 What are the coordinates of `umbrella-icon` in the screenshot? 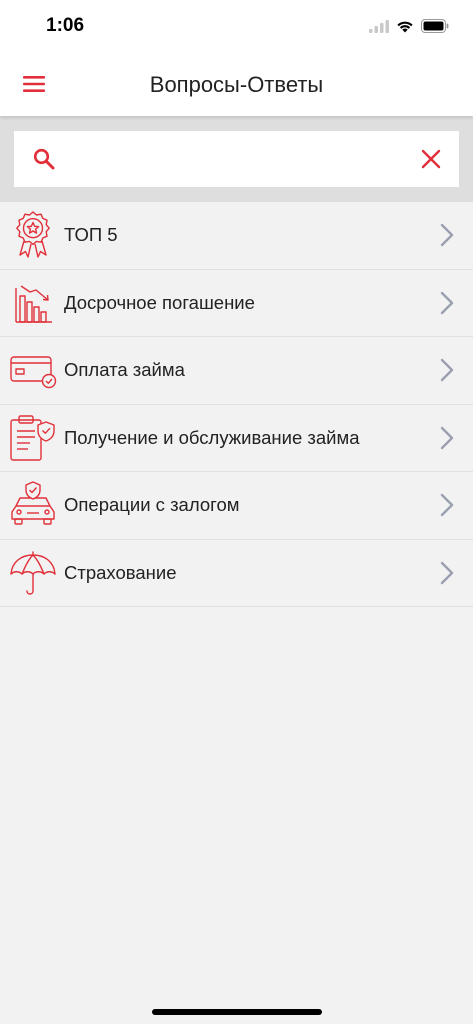 It's located at (33, 572).